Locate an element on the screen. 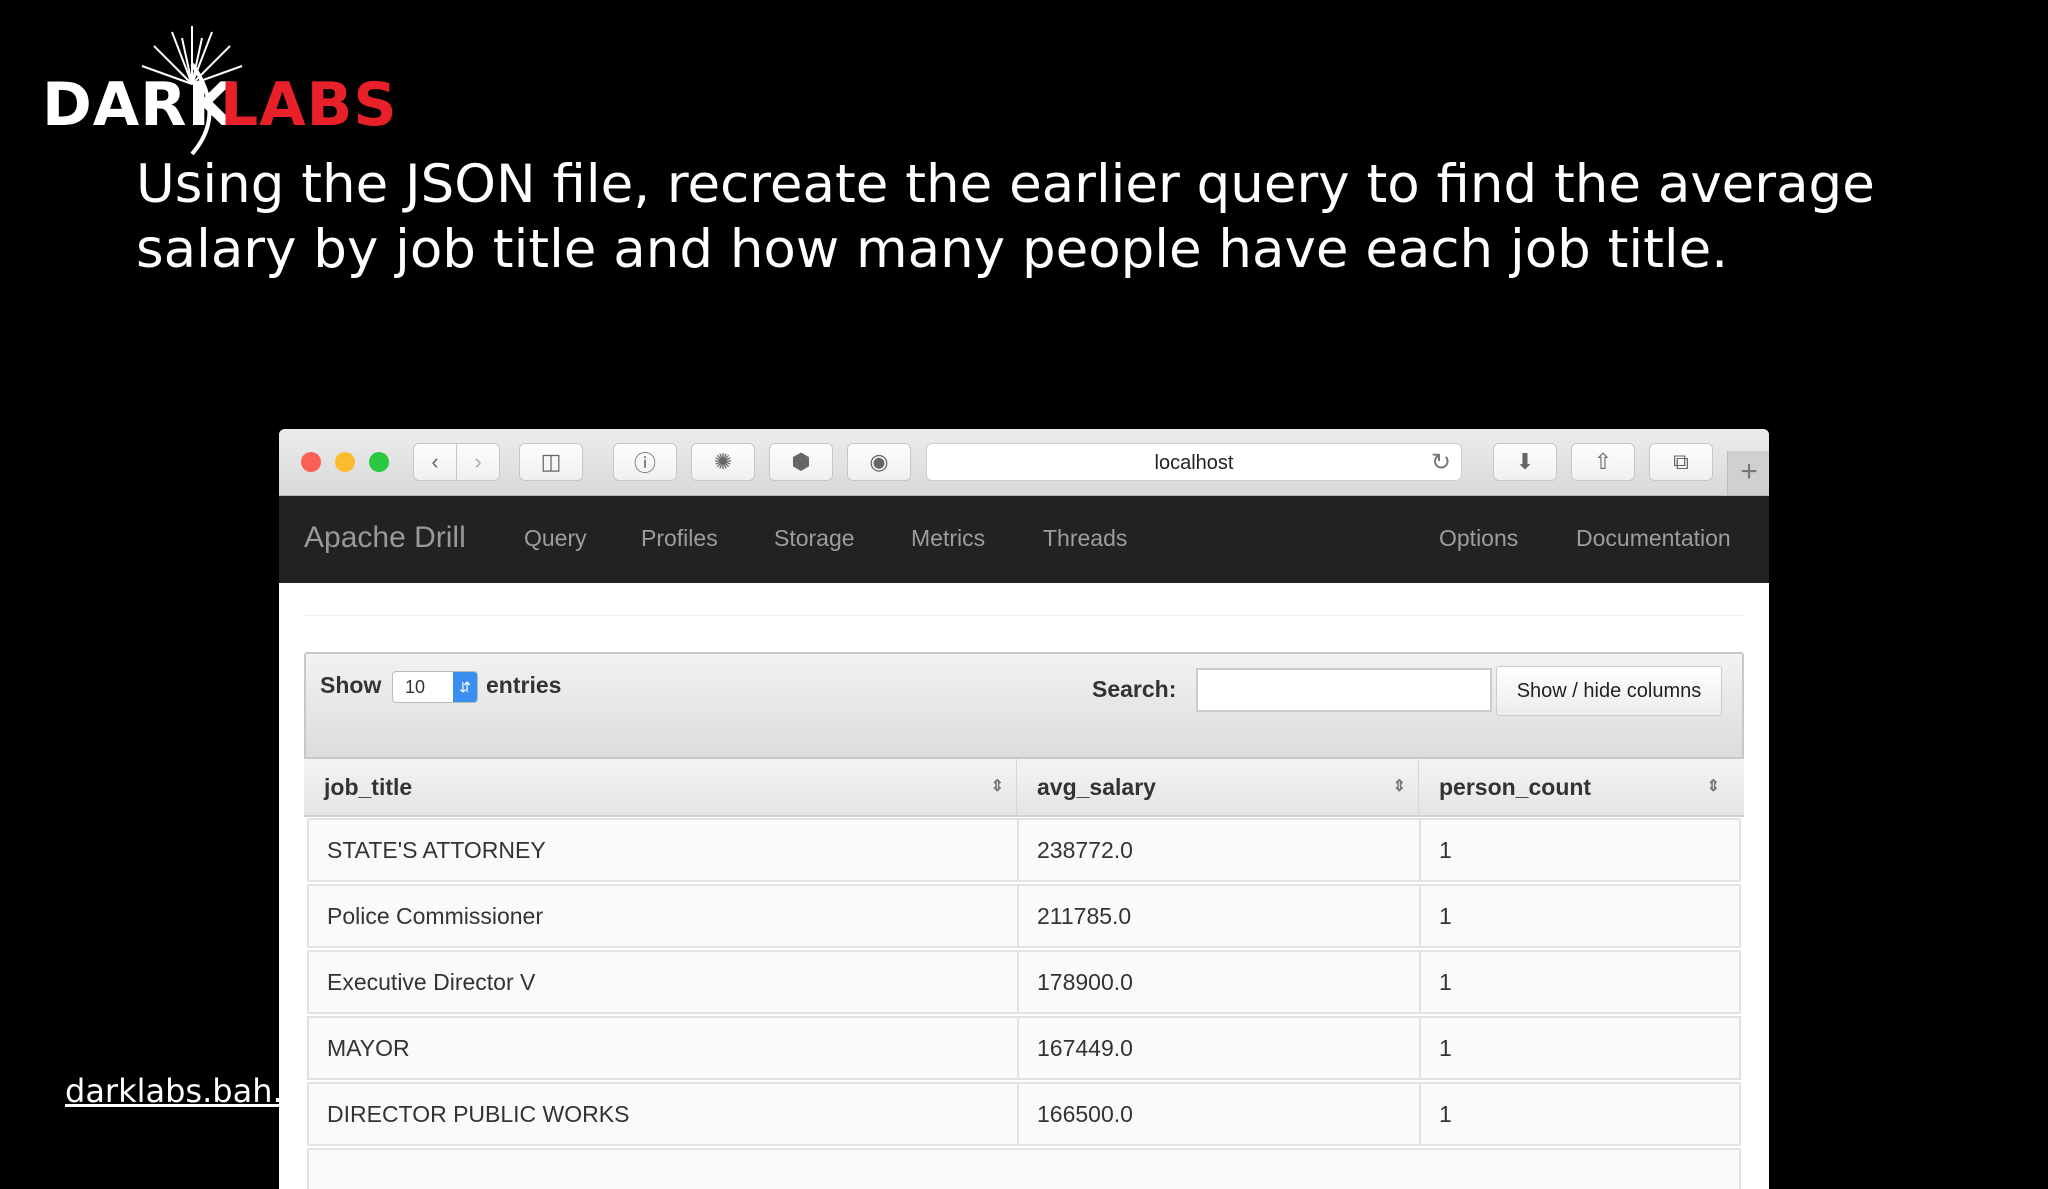 This screenshot has height=1189, width=2048. new-tab-icon: + is located at coordinates (1749, 471).